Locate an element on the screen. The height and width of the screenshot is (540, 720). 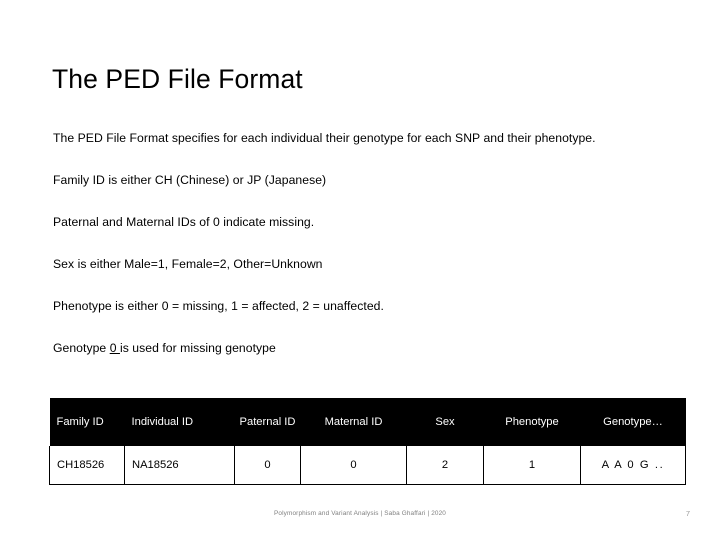
table-row: CH18526 NA18526 0 0 2 1 A A 0 G .. is located at coordinates (367, 465).